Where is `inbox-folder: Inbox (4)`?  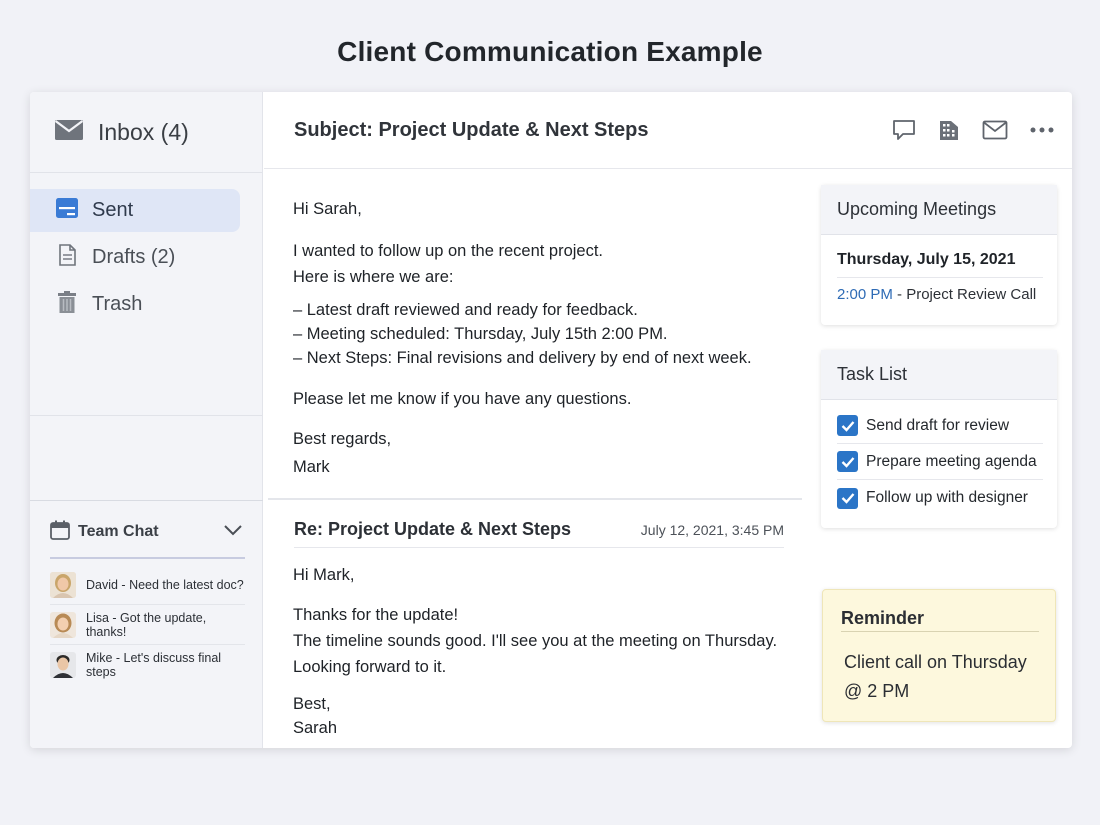
inbox-folder: Inbox (4) is located at coordinates (146, 132).